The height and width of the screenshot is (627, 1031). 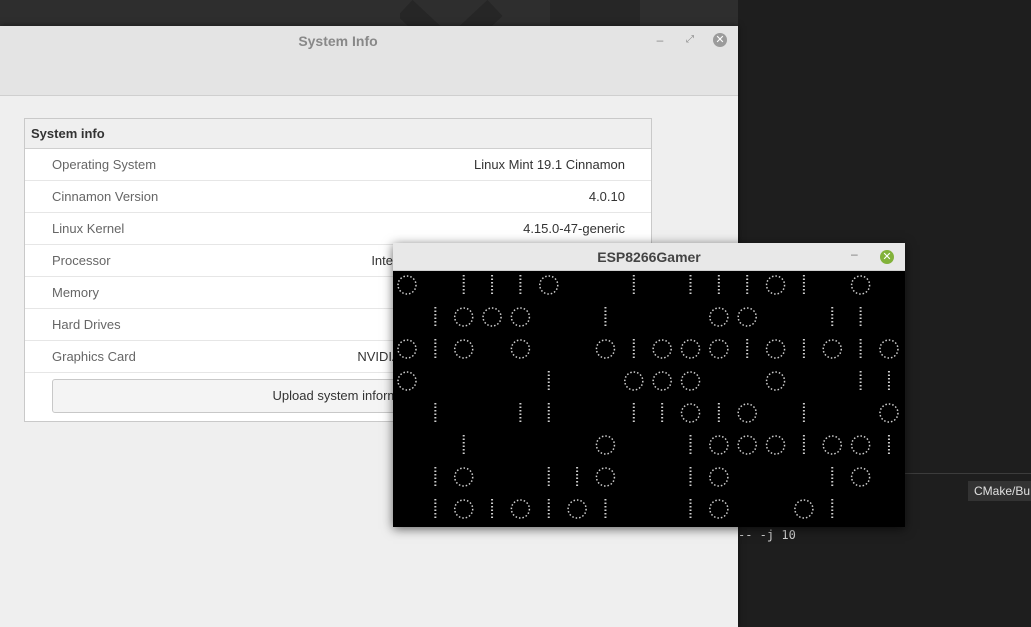 I want to click on info-row-linux-kernel: Linux Kernel 4.15.0-47-generic, so click(x=338, y=229).